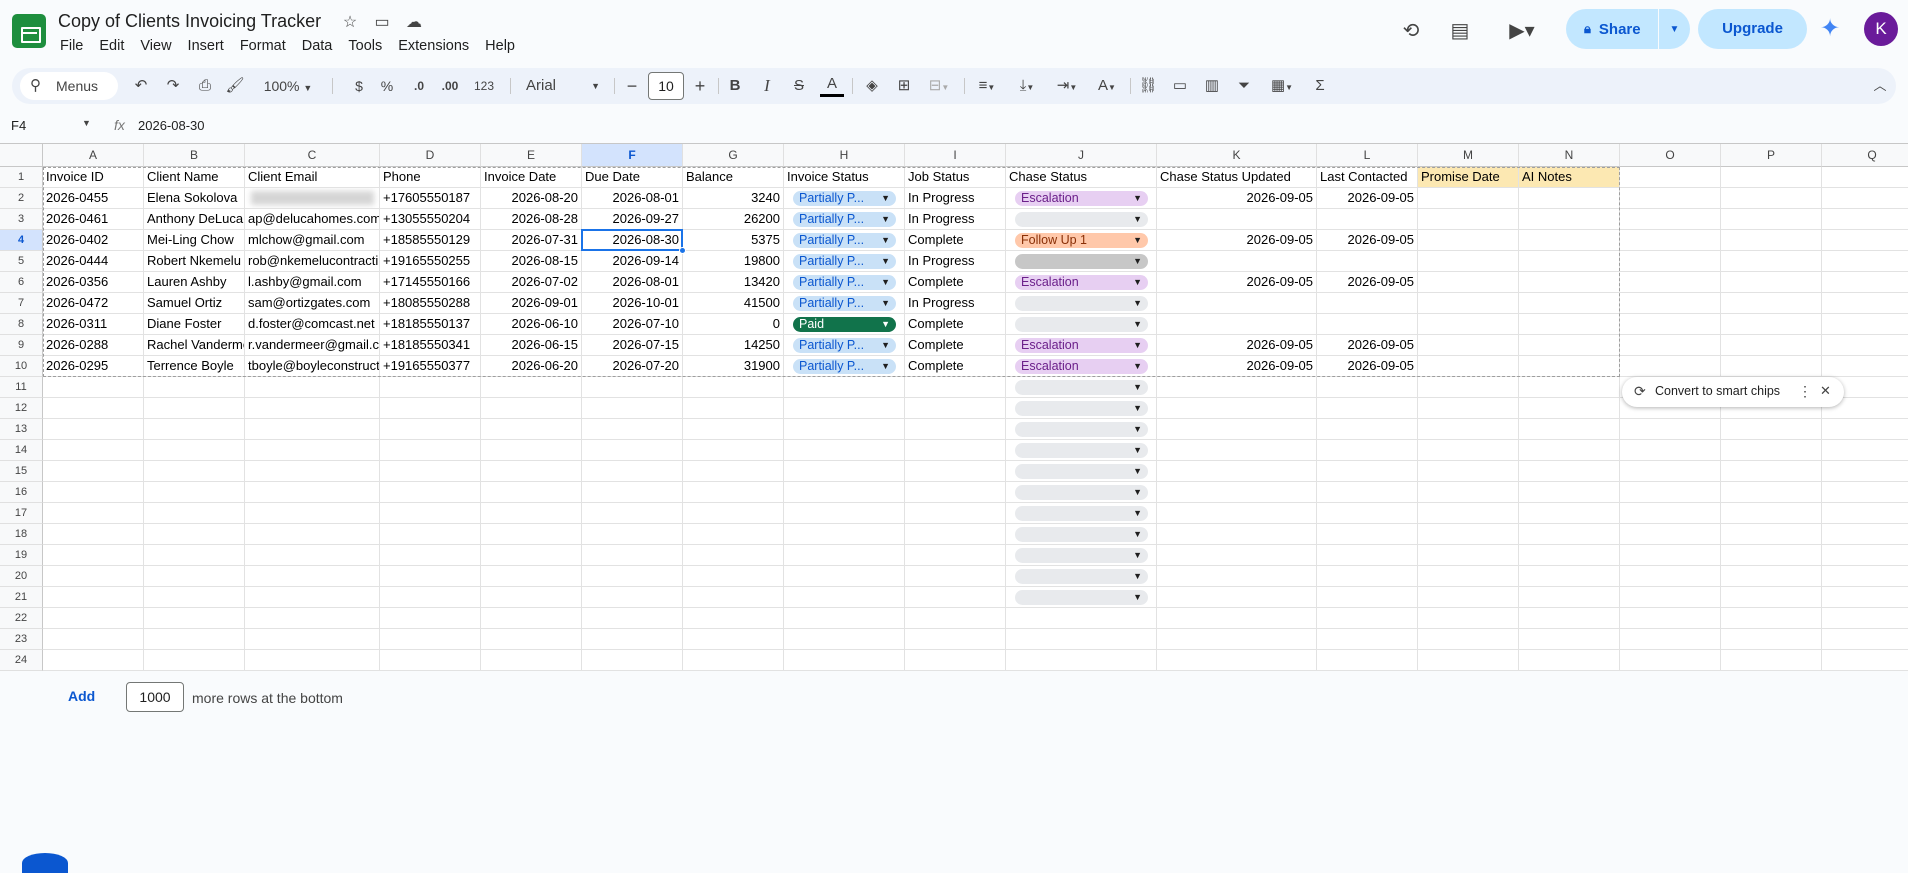 Image resolution: width=1908 pixels, height=873 pixels. I want to click on cell: Anthony DeLuca, so click(194, 219).